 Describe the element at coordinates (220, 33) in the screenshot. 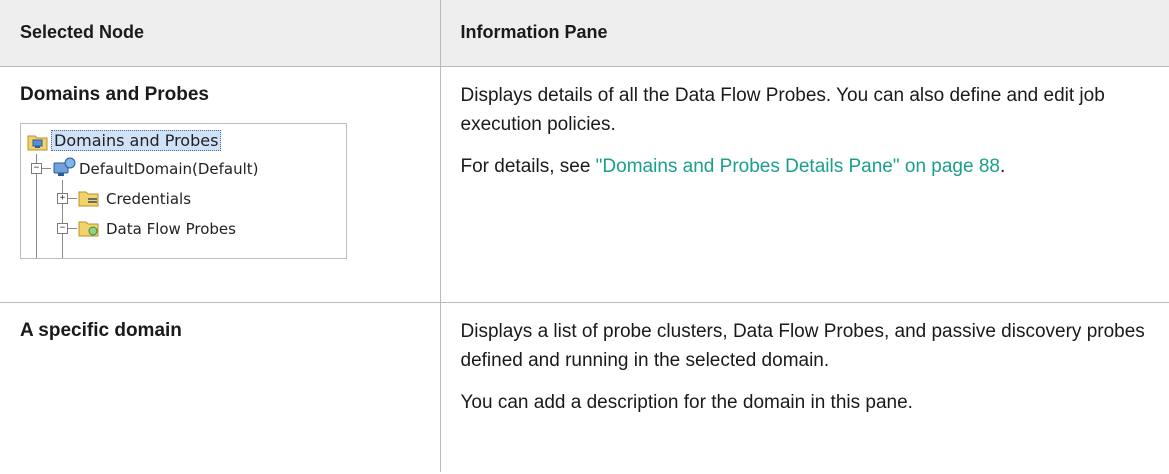

I see `header-selected-node: Selected Node` at that location.